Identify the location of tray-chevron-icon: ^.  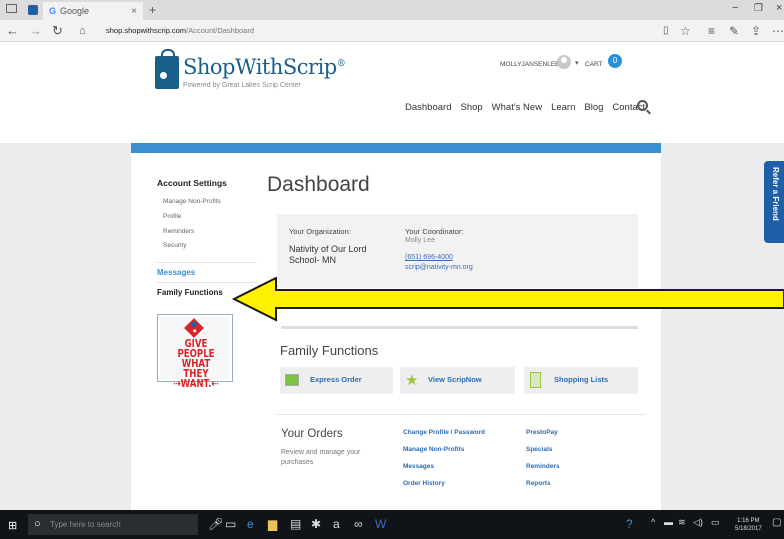
(653, 522).